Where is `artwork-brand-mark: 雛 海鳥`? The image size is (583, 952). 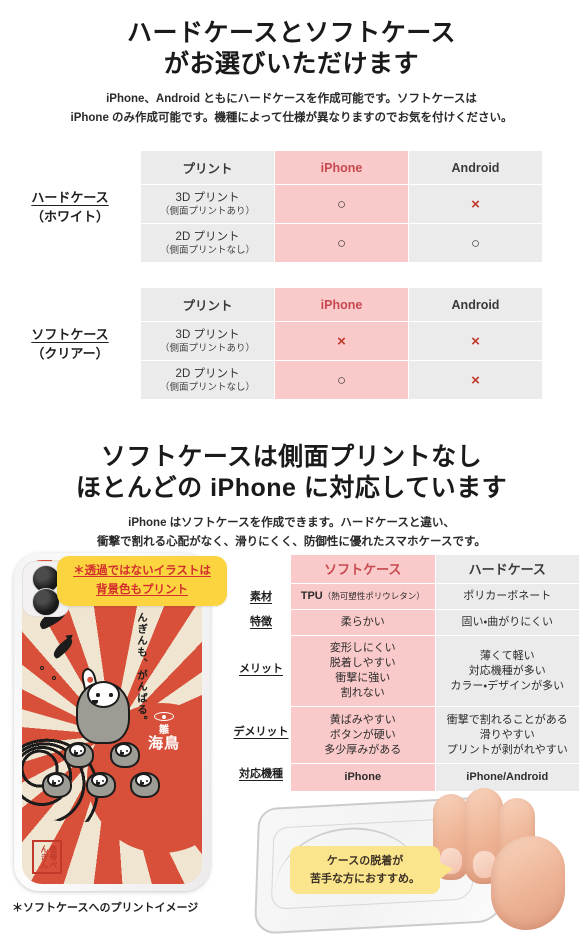
artwork-brand-mark: 雛 海鳥 is located at coordinates (164, 732).